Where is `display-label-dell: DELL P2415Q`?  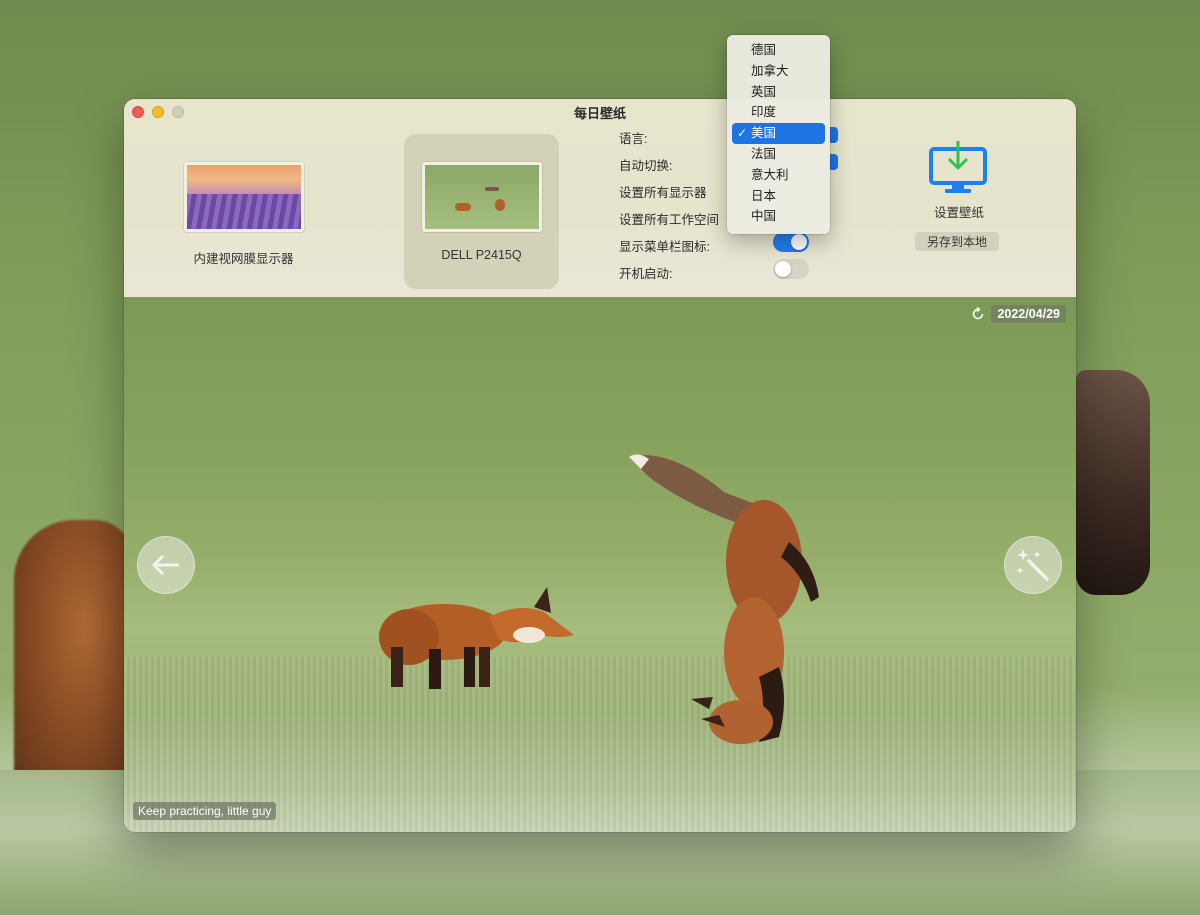
display-label-dell: DELL P2415Q is located at coordinates (481, 255).